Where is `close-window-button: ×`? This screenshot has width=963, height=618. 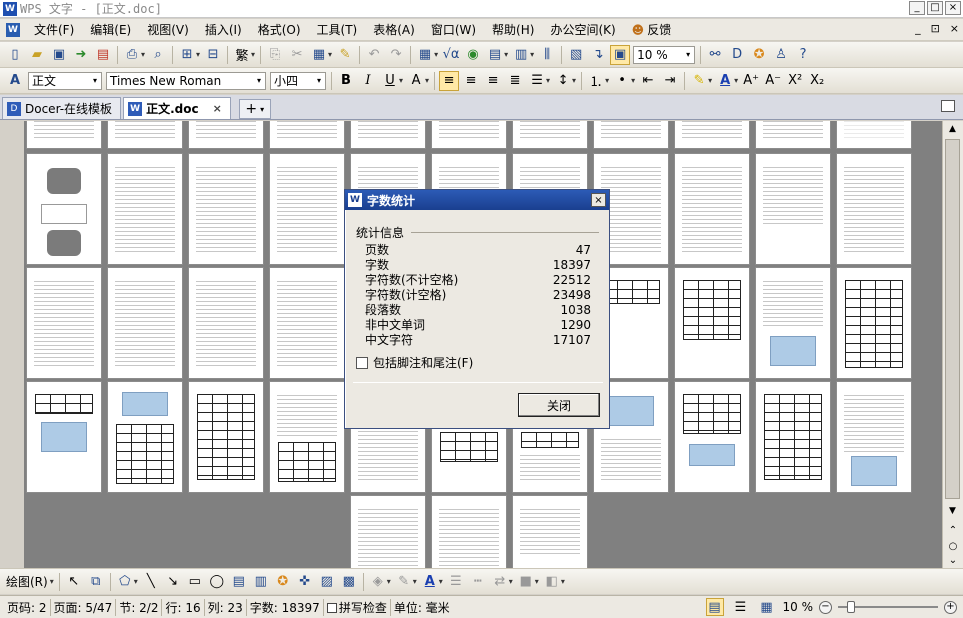 close-window-button: × is located at coordinates (953, 8).